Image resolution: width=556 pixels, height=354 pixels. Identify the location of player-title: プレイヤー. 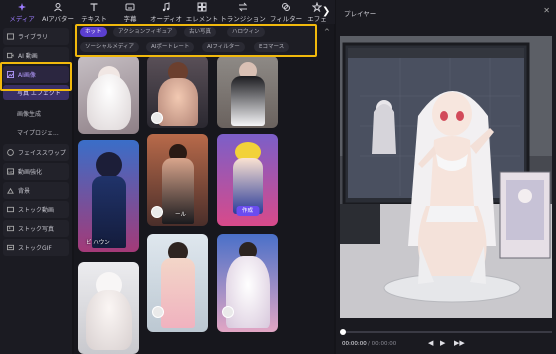
(360, 14).